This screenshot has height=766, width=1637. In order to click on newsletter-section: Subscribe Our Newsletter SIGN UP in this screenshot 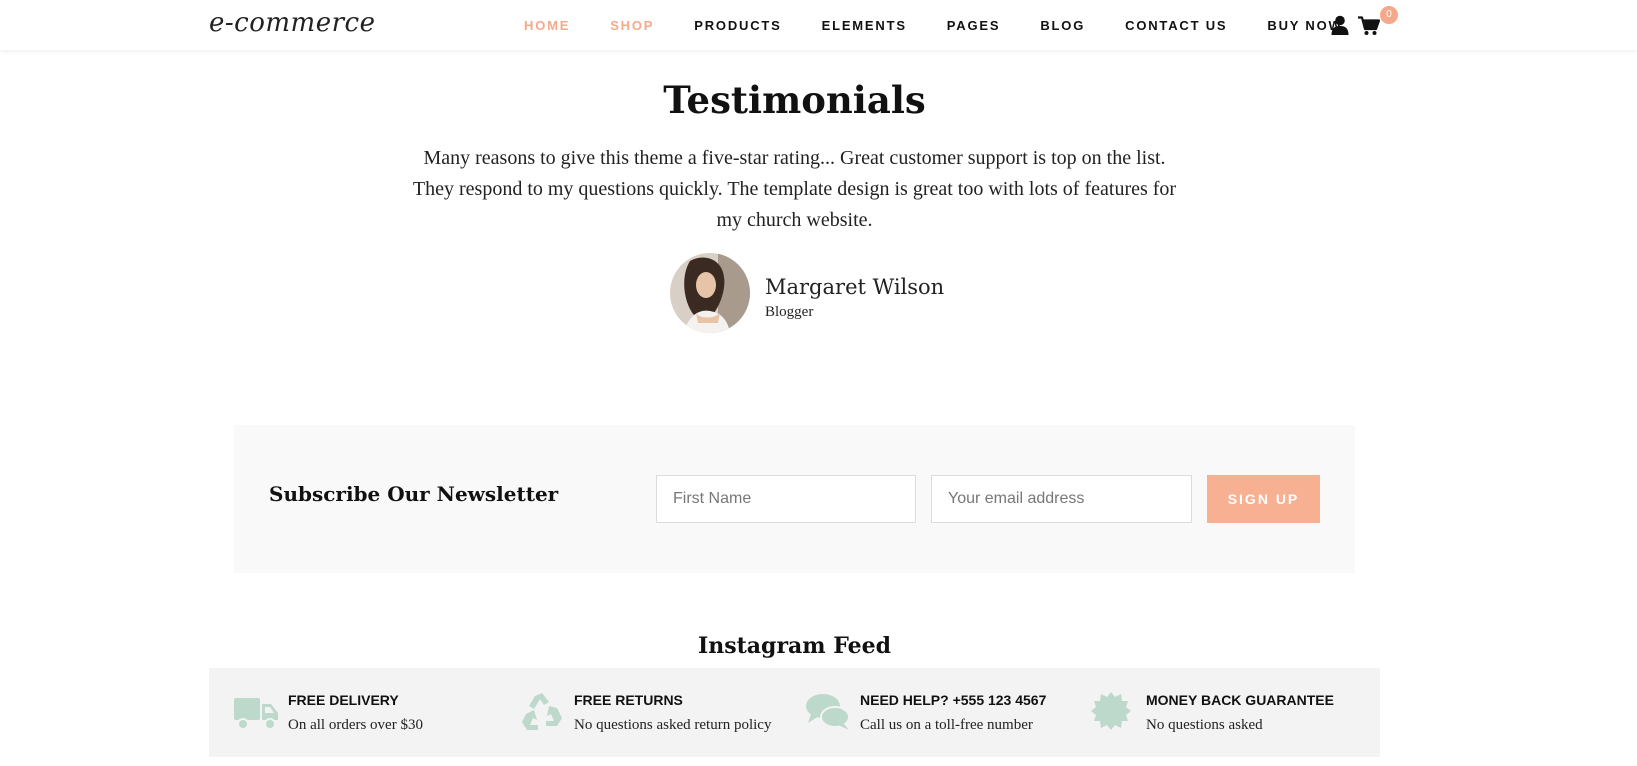, I will do `click(794, 499)`.